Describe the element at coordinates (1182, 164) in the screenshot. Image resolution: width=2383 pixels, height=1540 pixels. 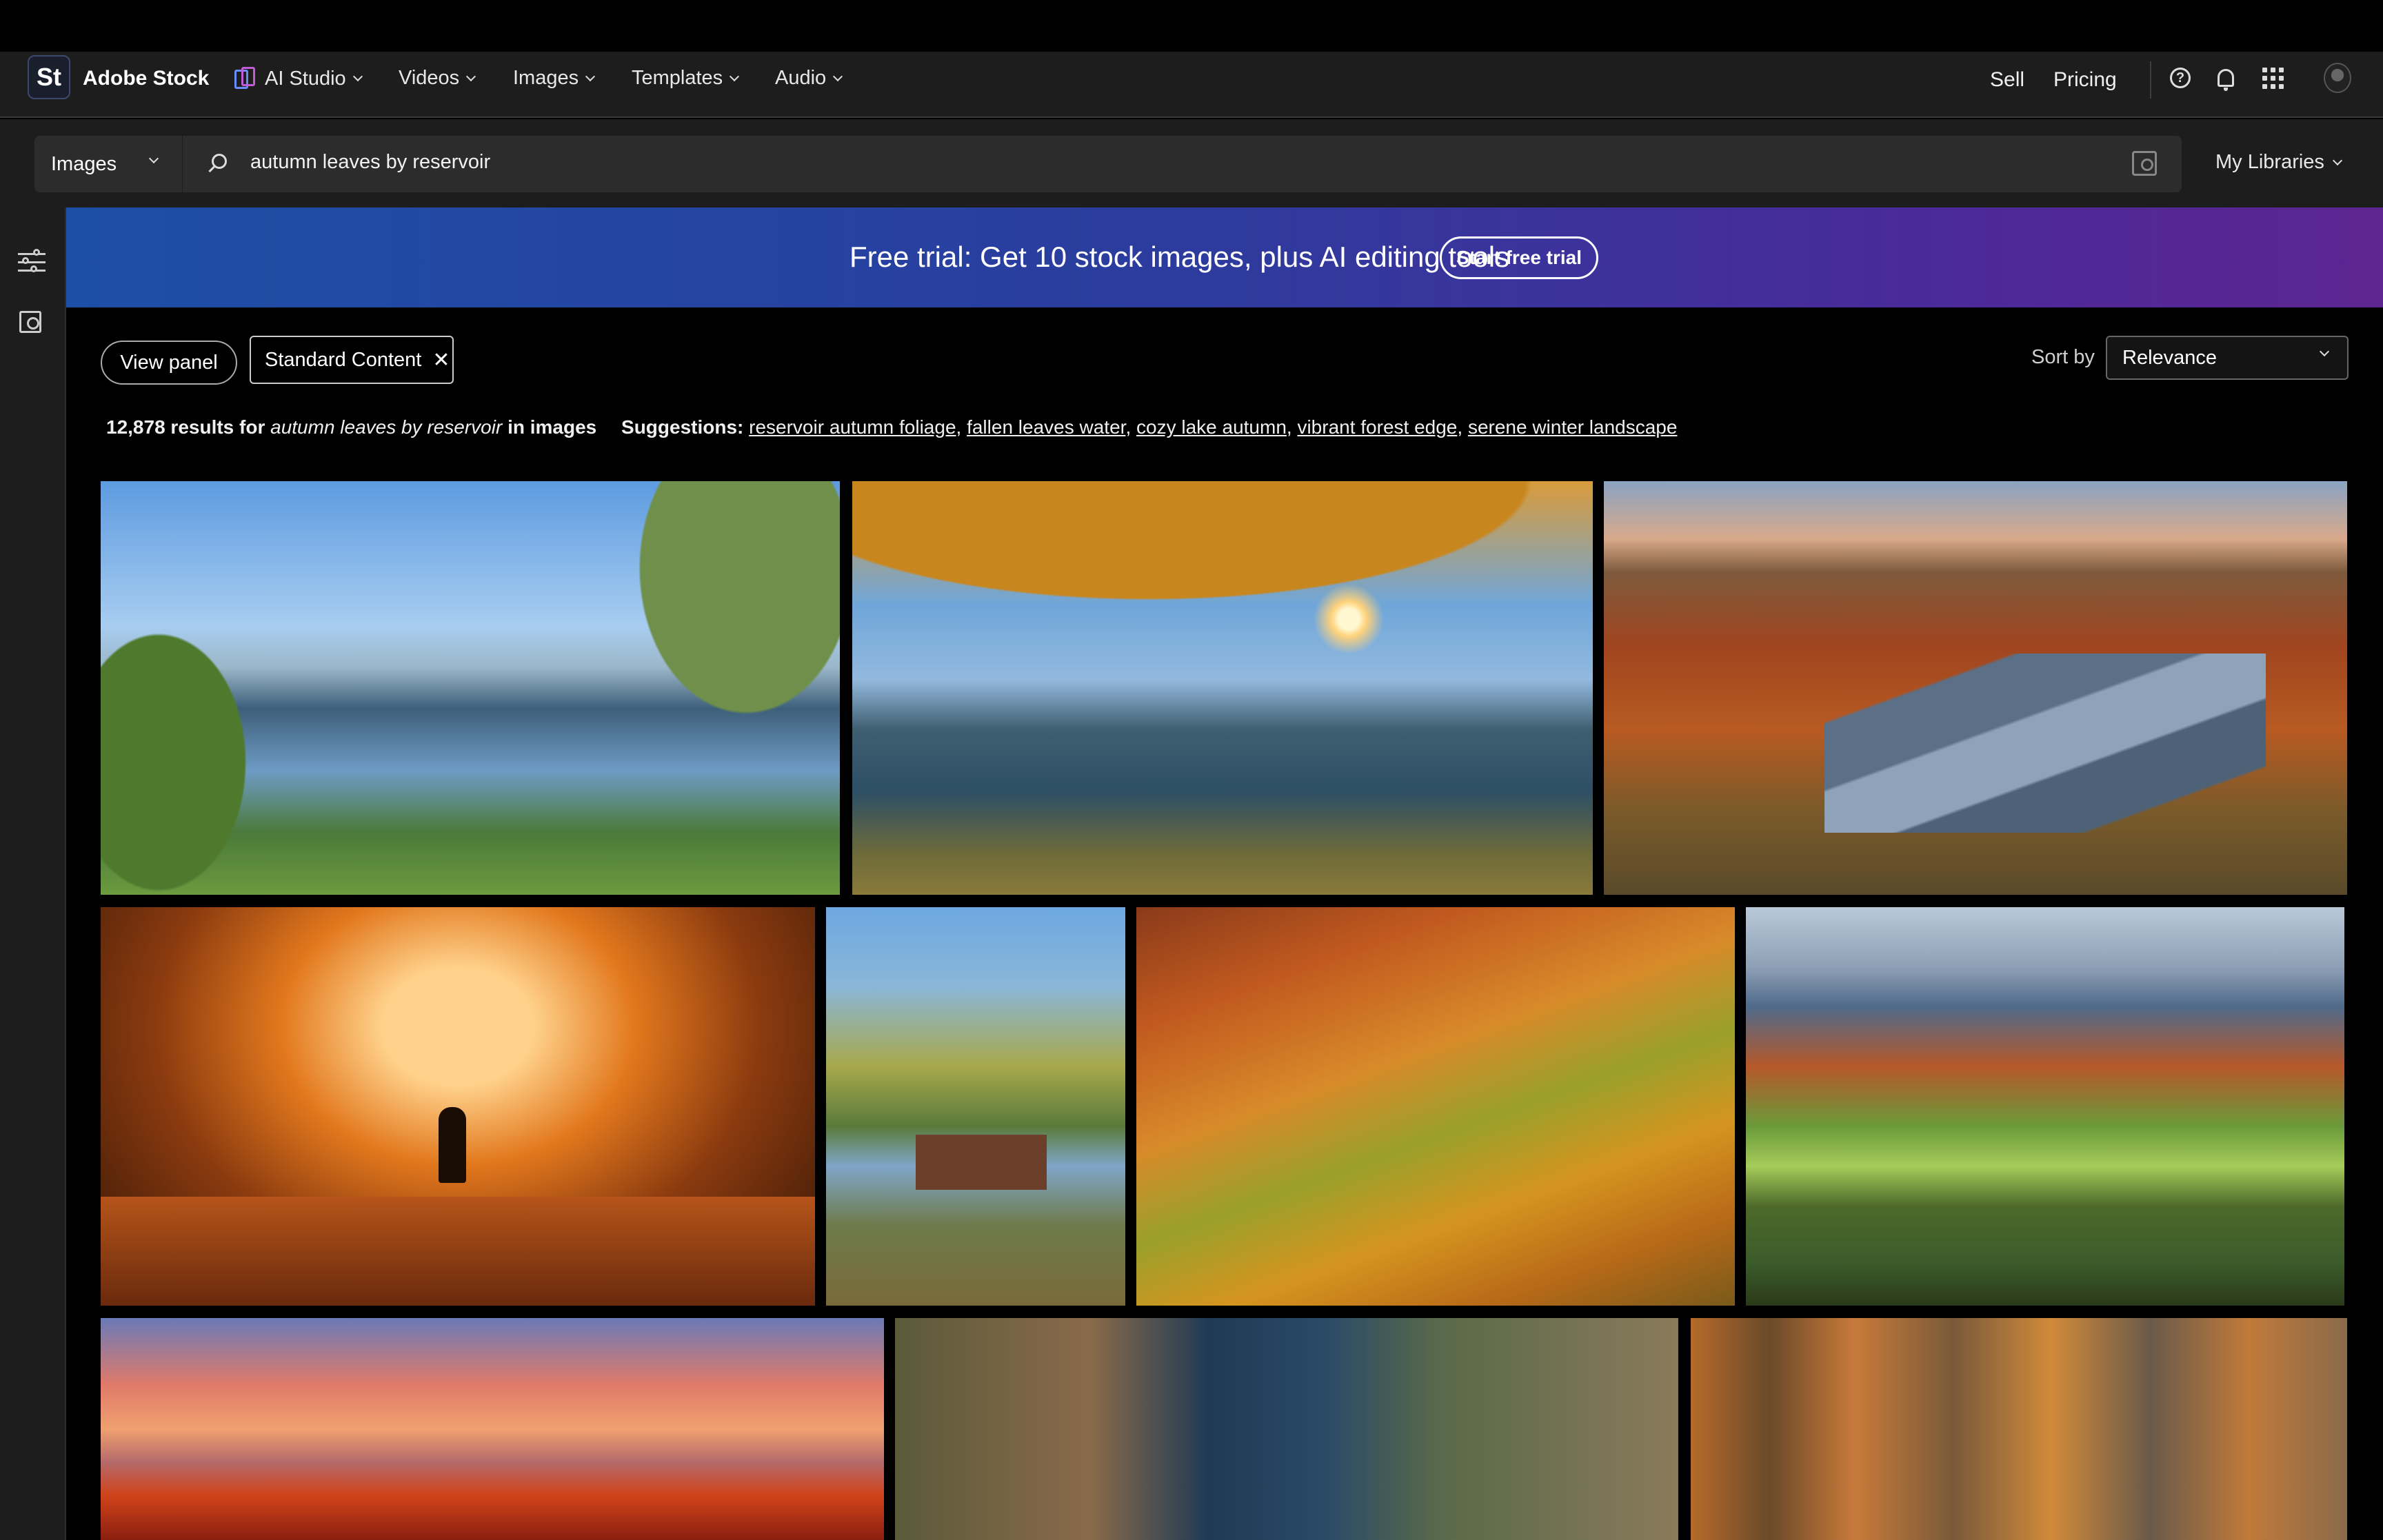
I see `search-input: autumn leaves by reservoir` at that location.